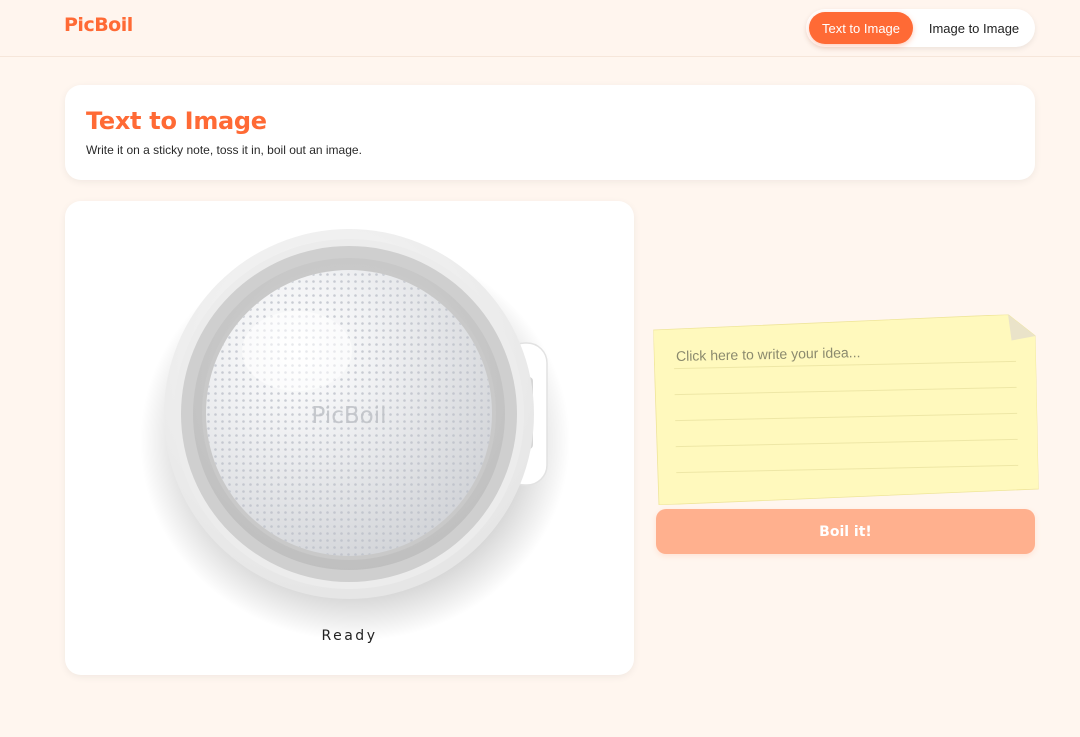 The height and width of the screenshot is (737, 1080). What do you see at coordinates (98, 25) in the screenshot?
I see `app-logo: PicBoil` at bounding box center [98, 25].